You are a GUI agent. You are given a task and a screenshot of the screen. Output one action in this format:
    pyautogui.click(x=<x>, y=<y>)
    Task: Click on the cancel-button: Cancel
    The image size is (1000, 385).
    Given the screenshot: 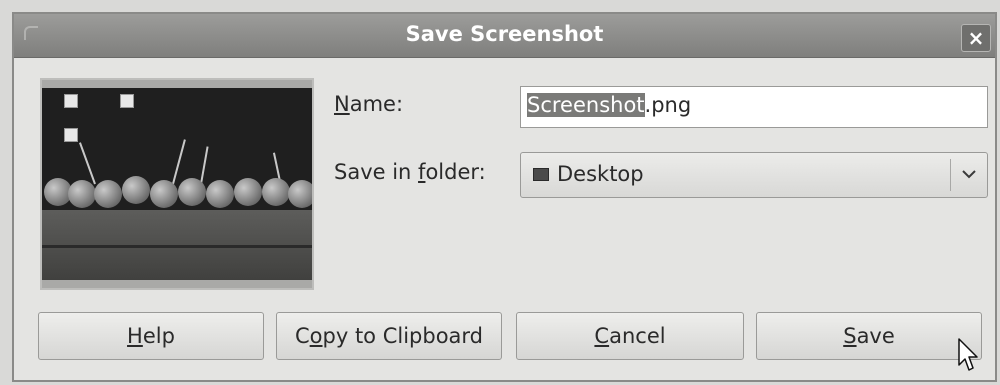 What is the action you would take?
    pyautogui.click(x=630, y=336)
    